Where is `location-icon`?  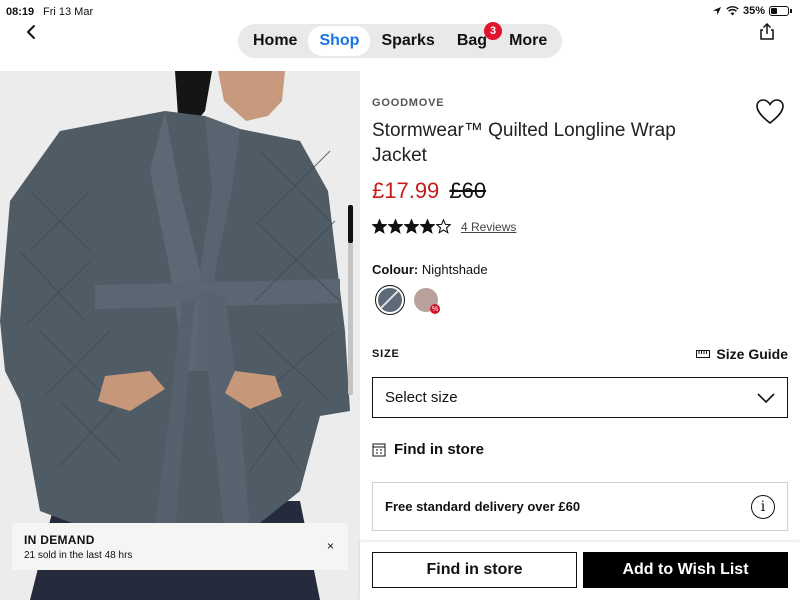
location-icon is located at coordinates (716, 11).